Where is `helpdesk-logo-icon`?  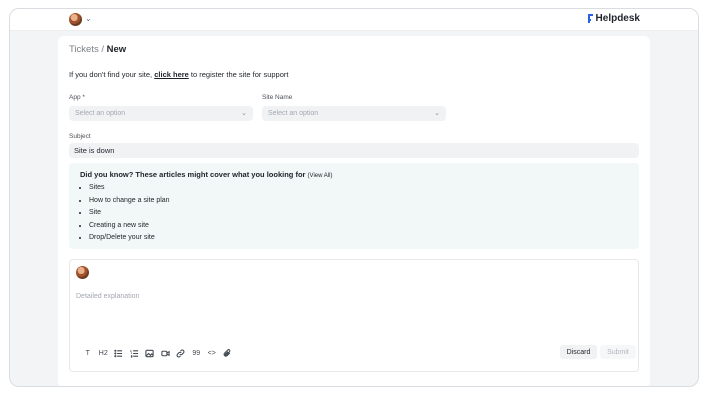 helpdesk-logo-icon is located at coordinates (590, 18).